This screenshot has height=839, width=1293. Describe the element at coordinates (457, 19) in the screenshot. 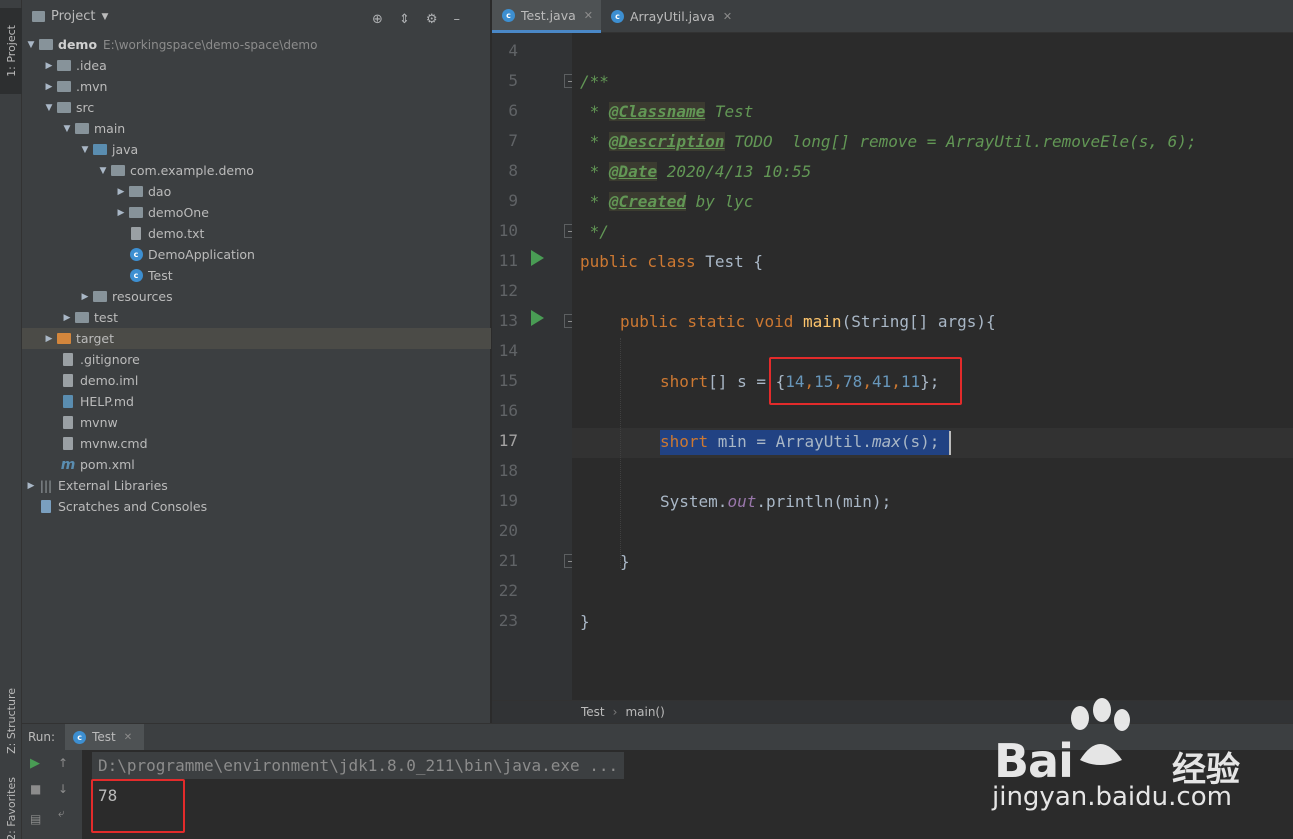

I see `hide-icon: –` at that location.